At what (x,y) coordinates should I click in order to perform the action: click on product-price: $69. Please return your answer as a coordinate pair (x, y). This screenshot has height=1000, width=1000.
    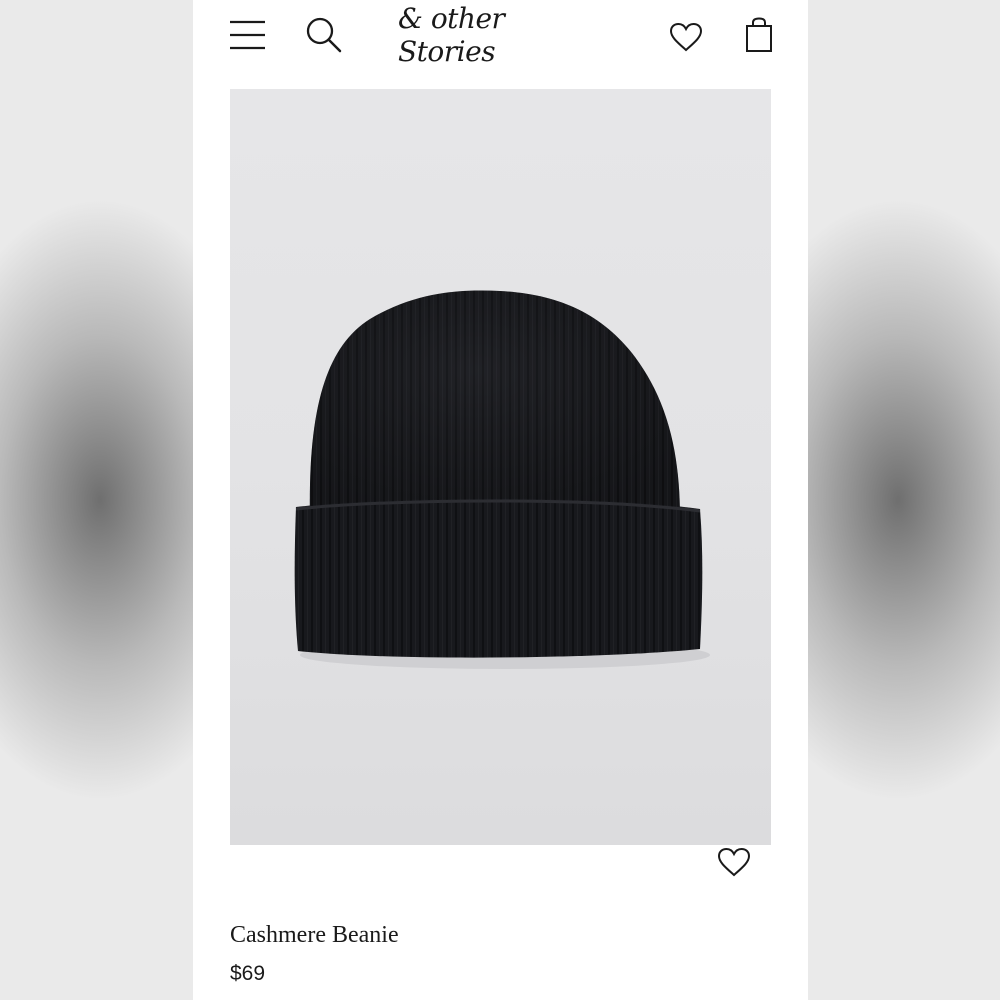
    Looking at the image, I should click on (248, 973).